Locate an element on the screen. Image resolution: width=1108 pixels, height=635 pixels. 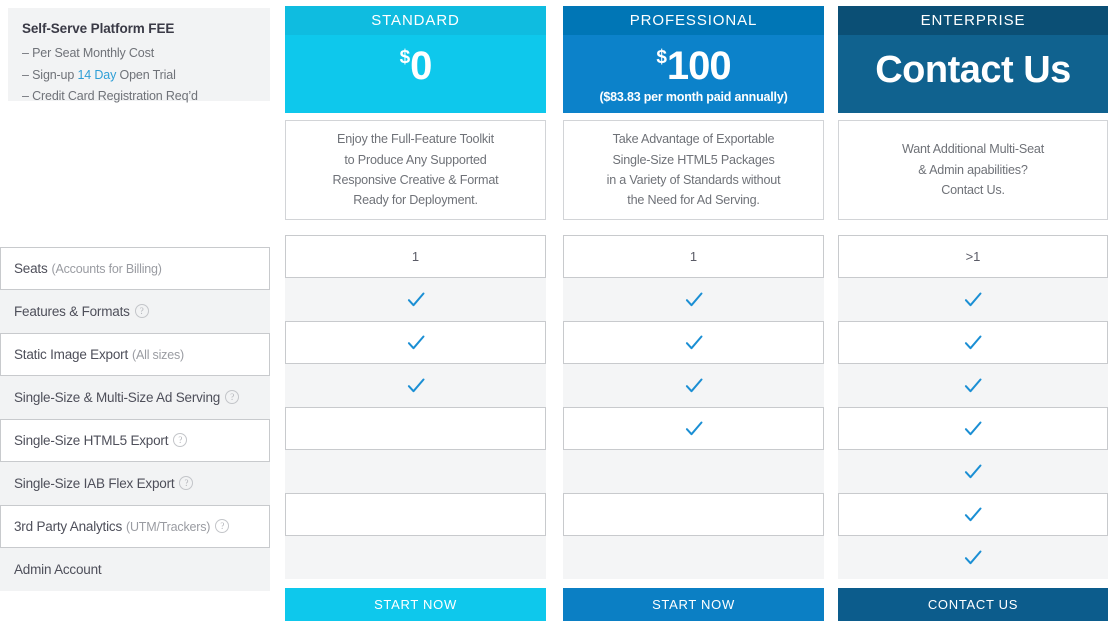
plan-price-value: 0 is located at coordinates (421, 66).